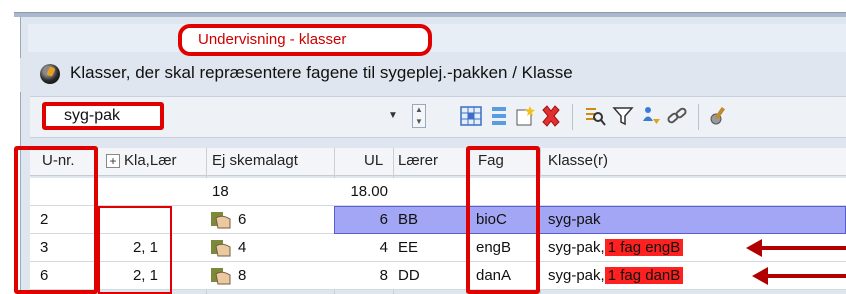 Image resolution: width=846 pixels, height=294 pixels. What do you see at coordinates (56, 220) in the screenshot?
I see `annotation-box-unr` at bounding box center [56, 220].